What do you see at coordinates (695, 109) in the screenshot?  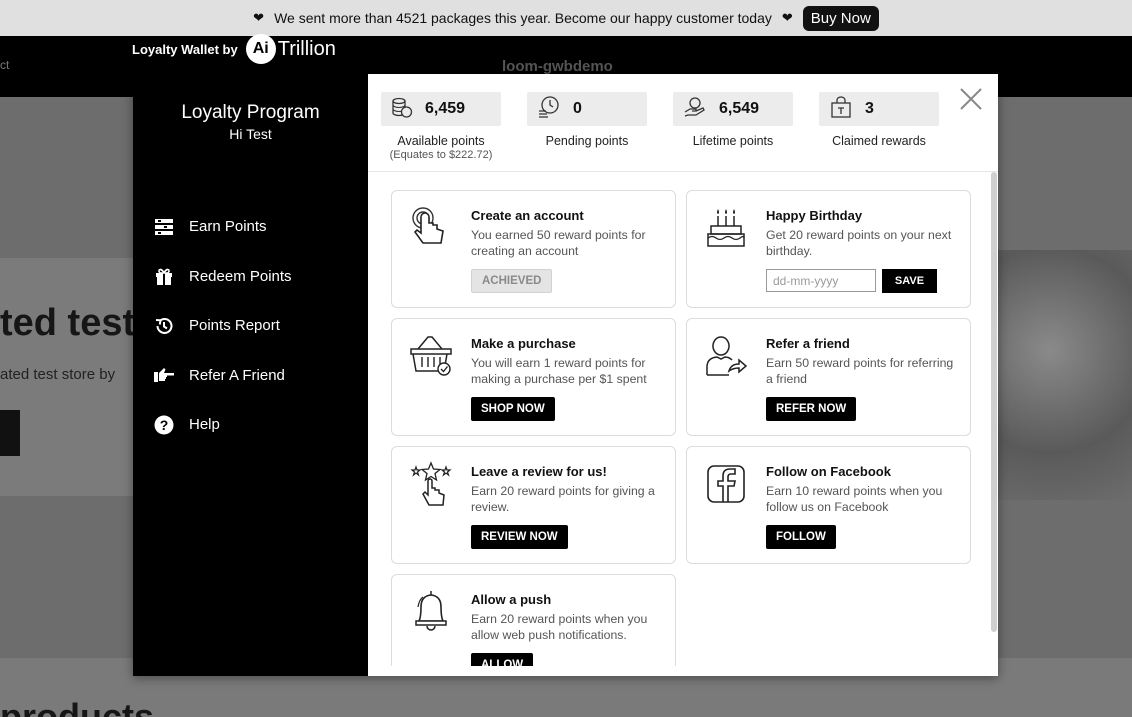 I see `hand-coin-icon` at bounding box center [695, 109].